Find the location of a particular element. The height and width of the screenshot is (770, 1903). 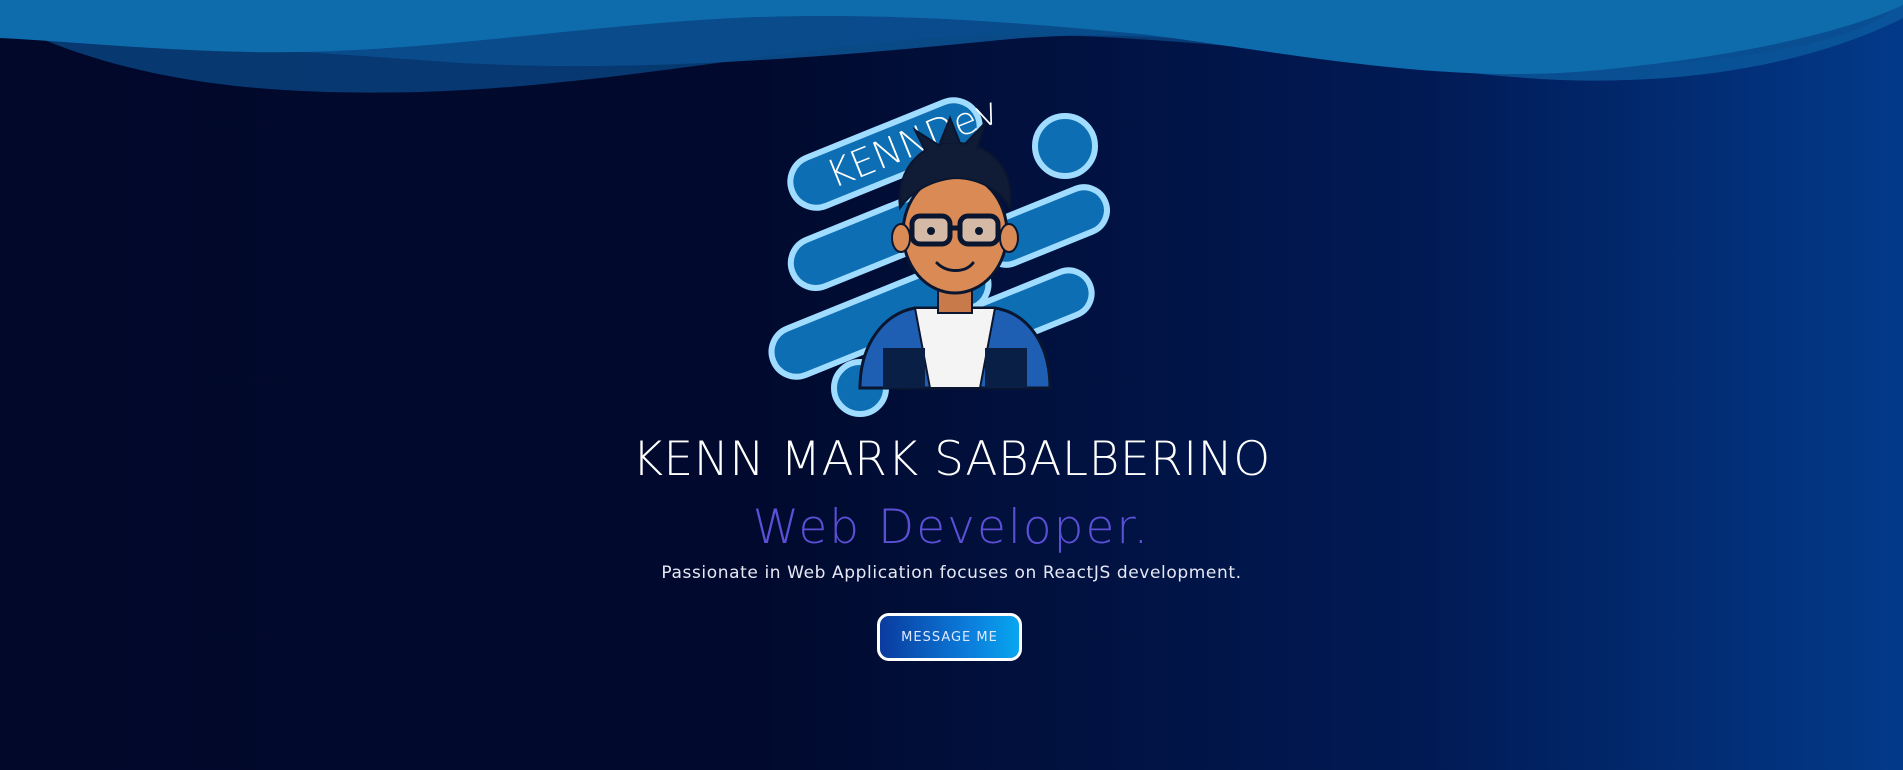

hero-name: KENN MARK SABALBERINO is located at coordinates (951, 459).